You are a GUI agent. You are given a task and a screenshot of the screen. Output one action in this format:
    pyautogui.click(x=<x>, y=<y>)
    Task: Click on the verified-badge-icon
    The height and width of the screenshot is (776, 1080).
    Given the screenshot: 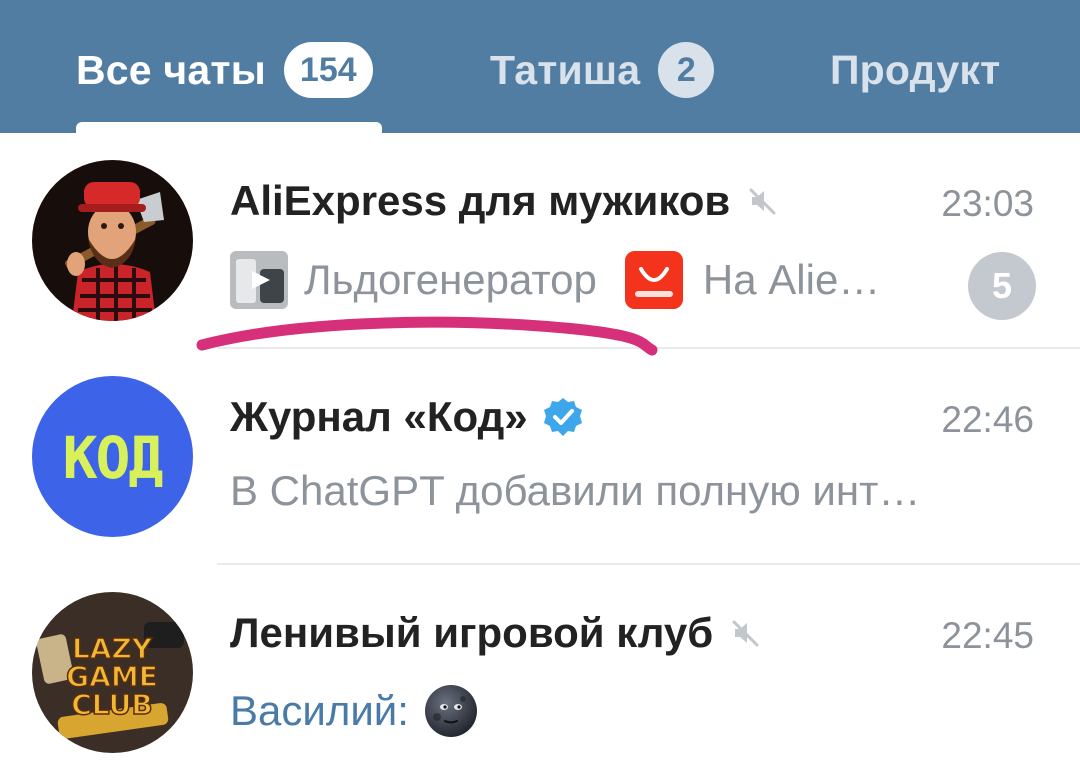 What is the action you would take?
    pyautogui.click(x=563, y=417)
    